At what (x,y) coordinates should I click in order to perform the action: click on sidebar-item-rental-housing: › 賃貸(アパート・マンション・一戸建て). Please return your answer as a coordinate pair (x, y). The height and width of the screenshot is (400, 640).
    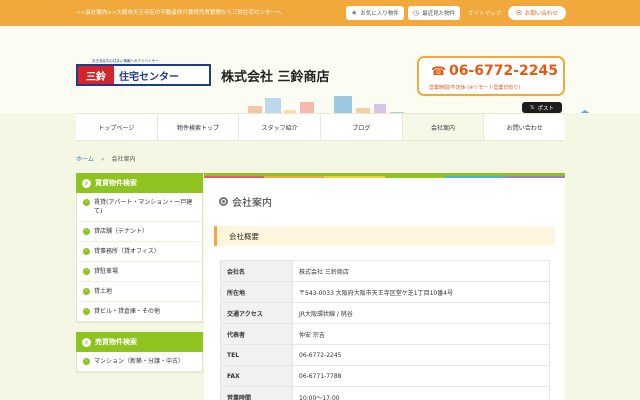
    Looking at the image, I should click on (139, 207).